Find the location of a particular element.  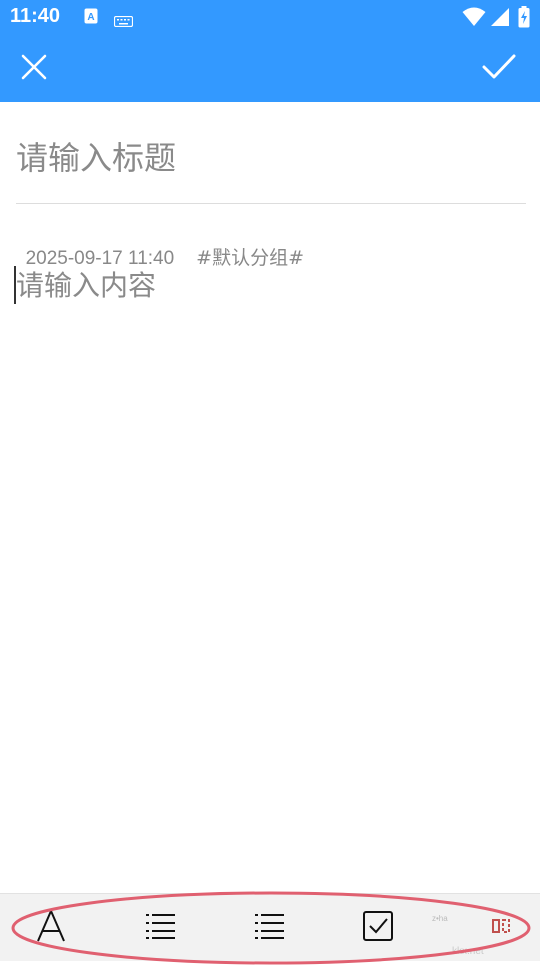

font-style-button is located at coordinates (51, 927).